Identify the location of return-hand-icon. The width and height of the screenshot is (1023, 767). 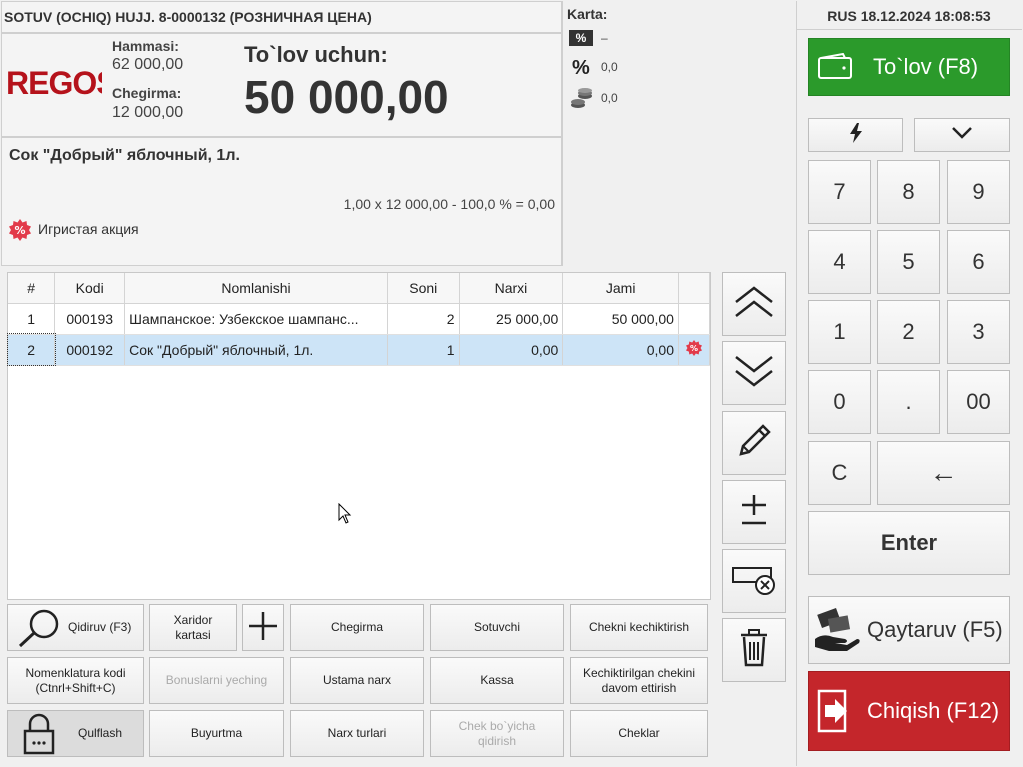
(837, 630).